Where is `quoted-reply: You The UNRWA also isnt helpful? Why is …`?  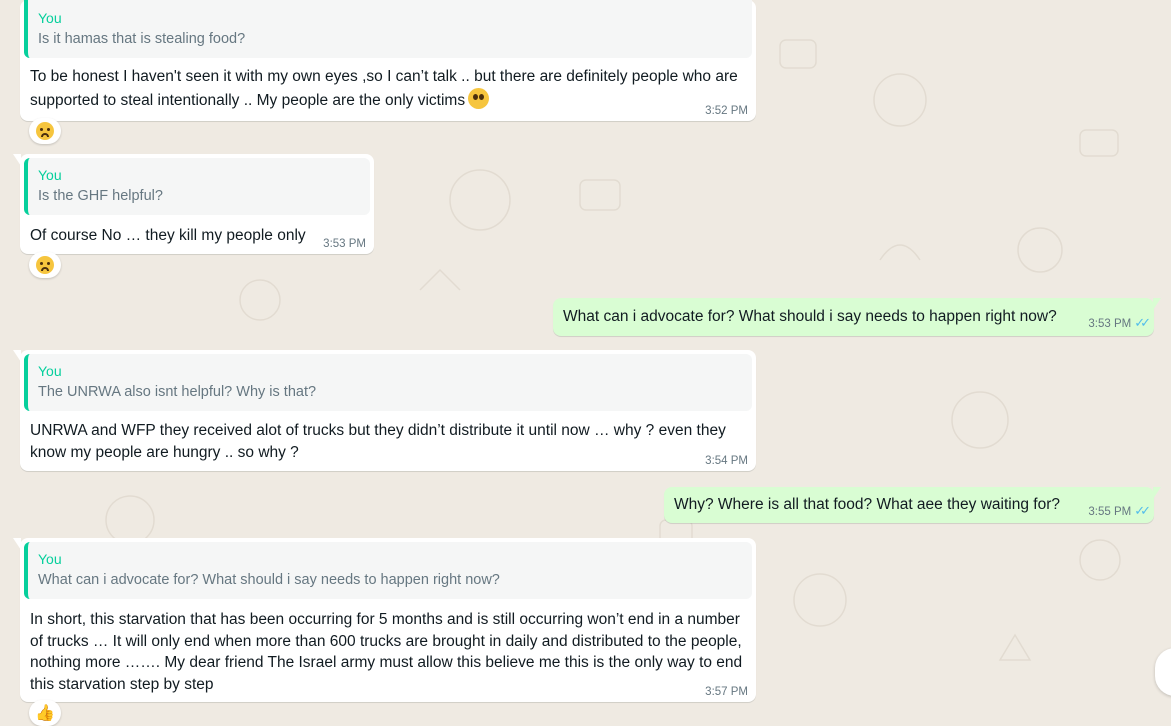 quoted-reply: You The UNRWA also isnt helpful? Why is … is located at coordinates (388, 382).